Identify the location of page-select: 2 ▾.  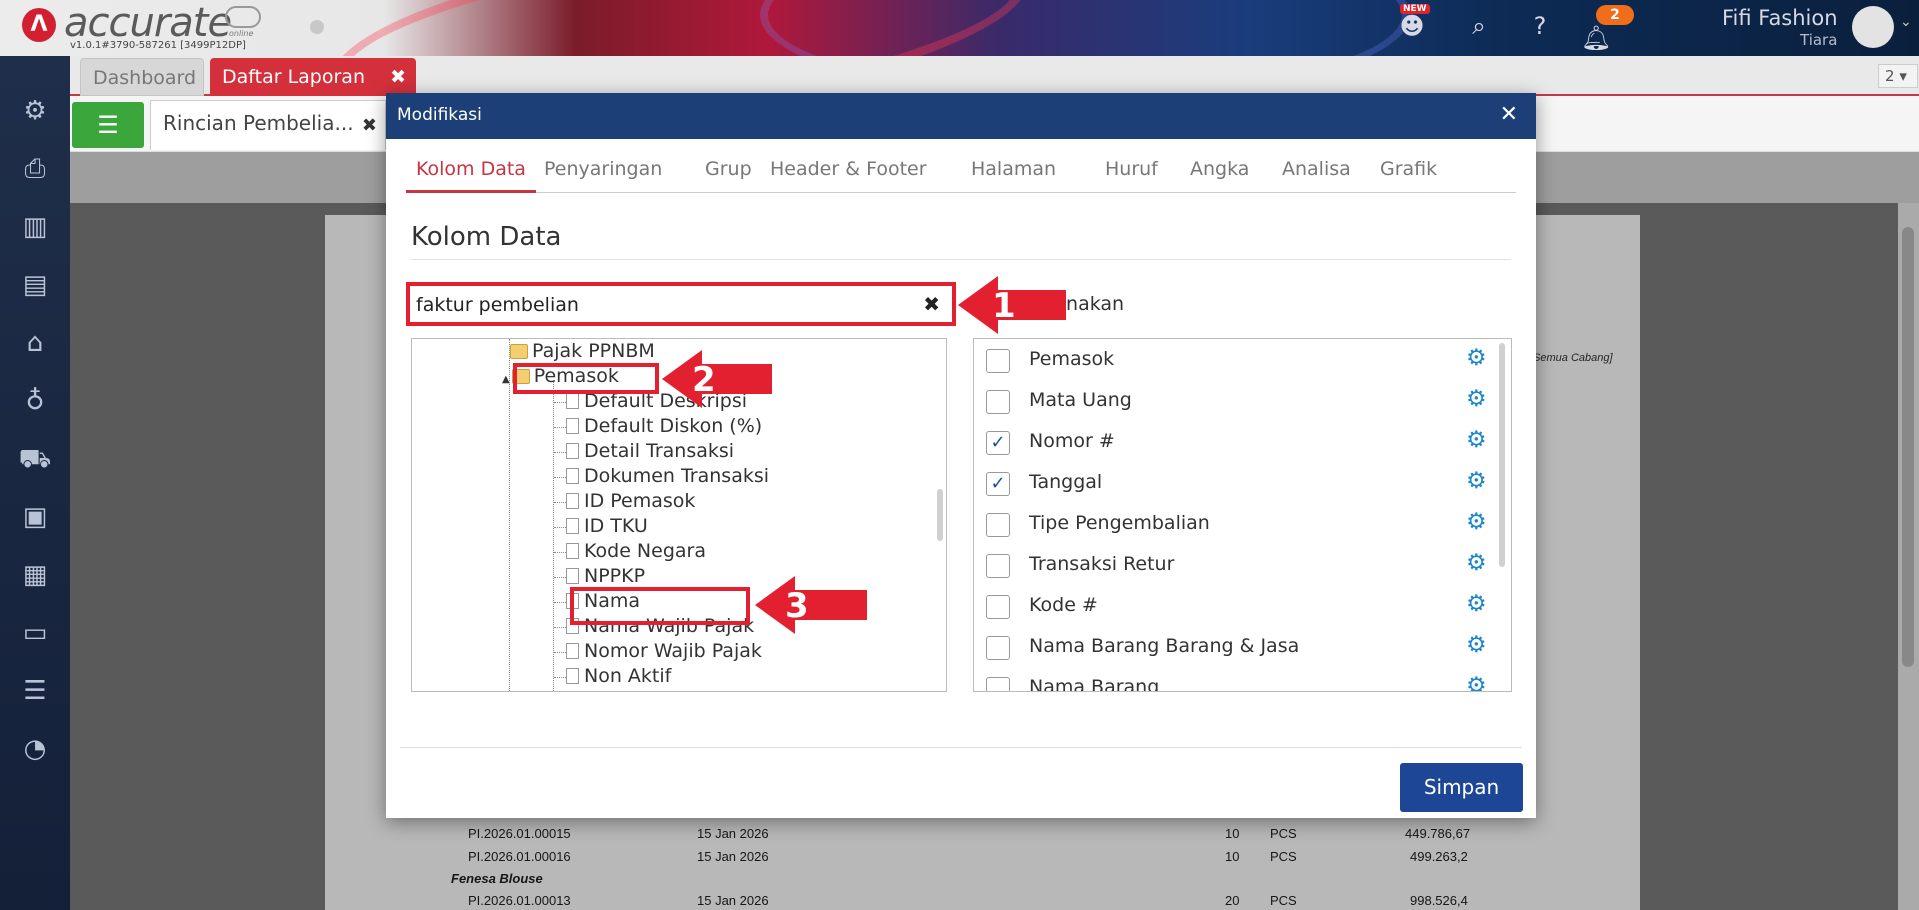
(1898, 76).